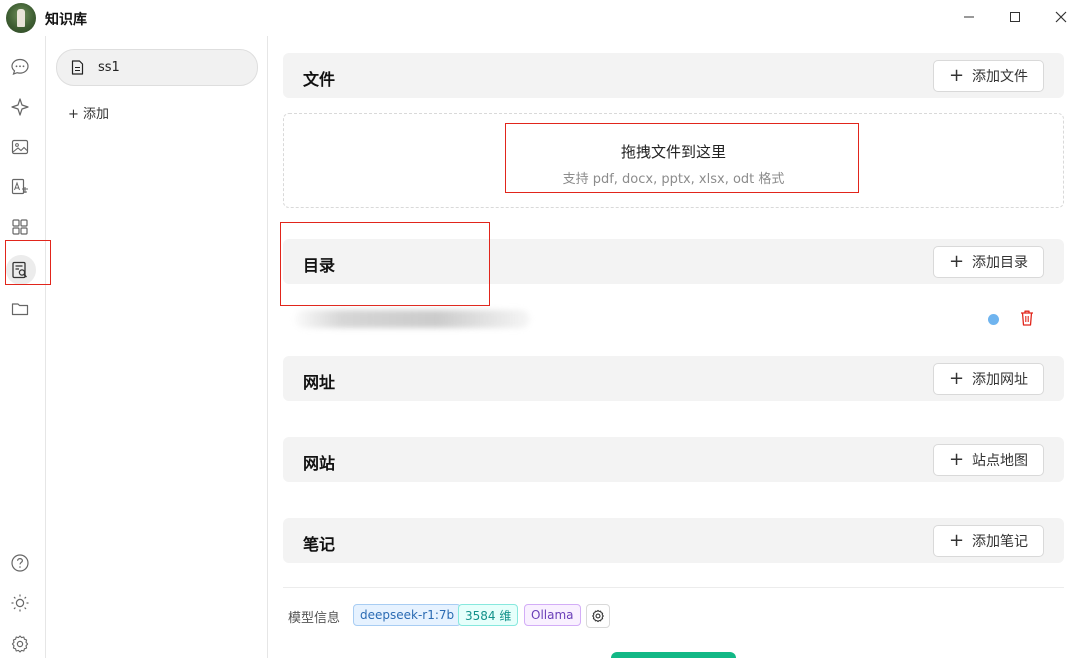  I want to click on sitemap-button: + 站点地图, so click(988, 460).